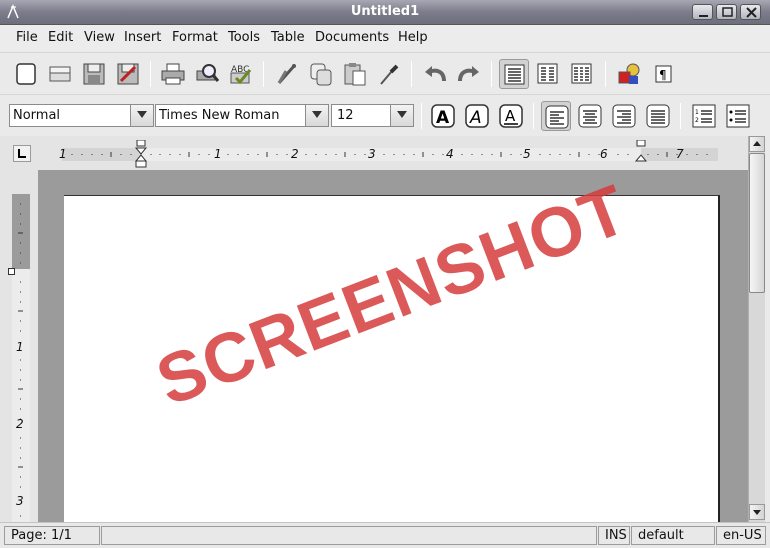 This screenshot has width=770, height=548. I want to click on undo-button, so click(435, 74).